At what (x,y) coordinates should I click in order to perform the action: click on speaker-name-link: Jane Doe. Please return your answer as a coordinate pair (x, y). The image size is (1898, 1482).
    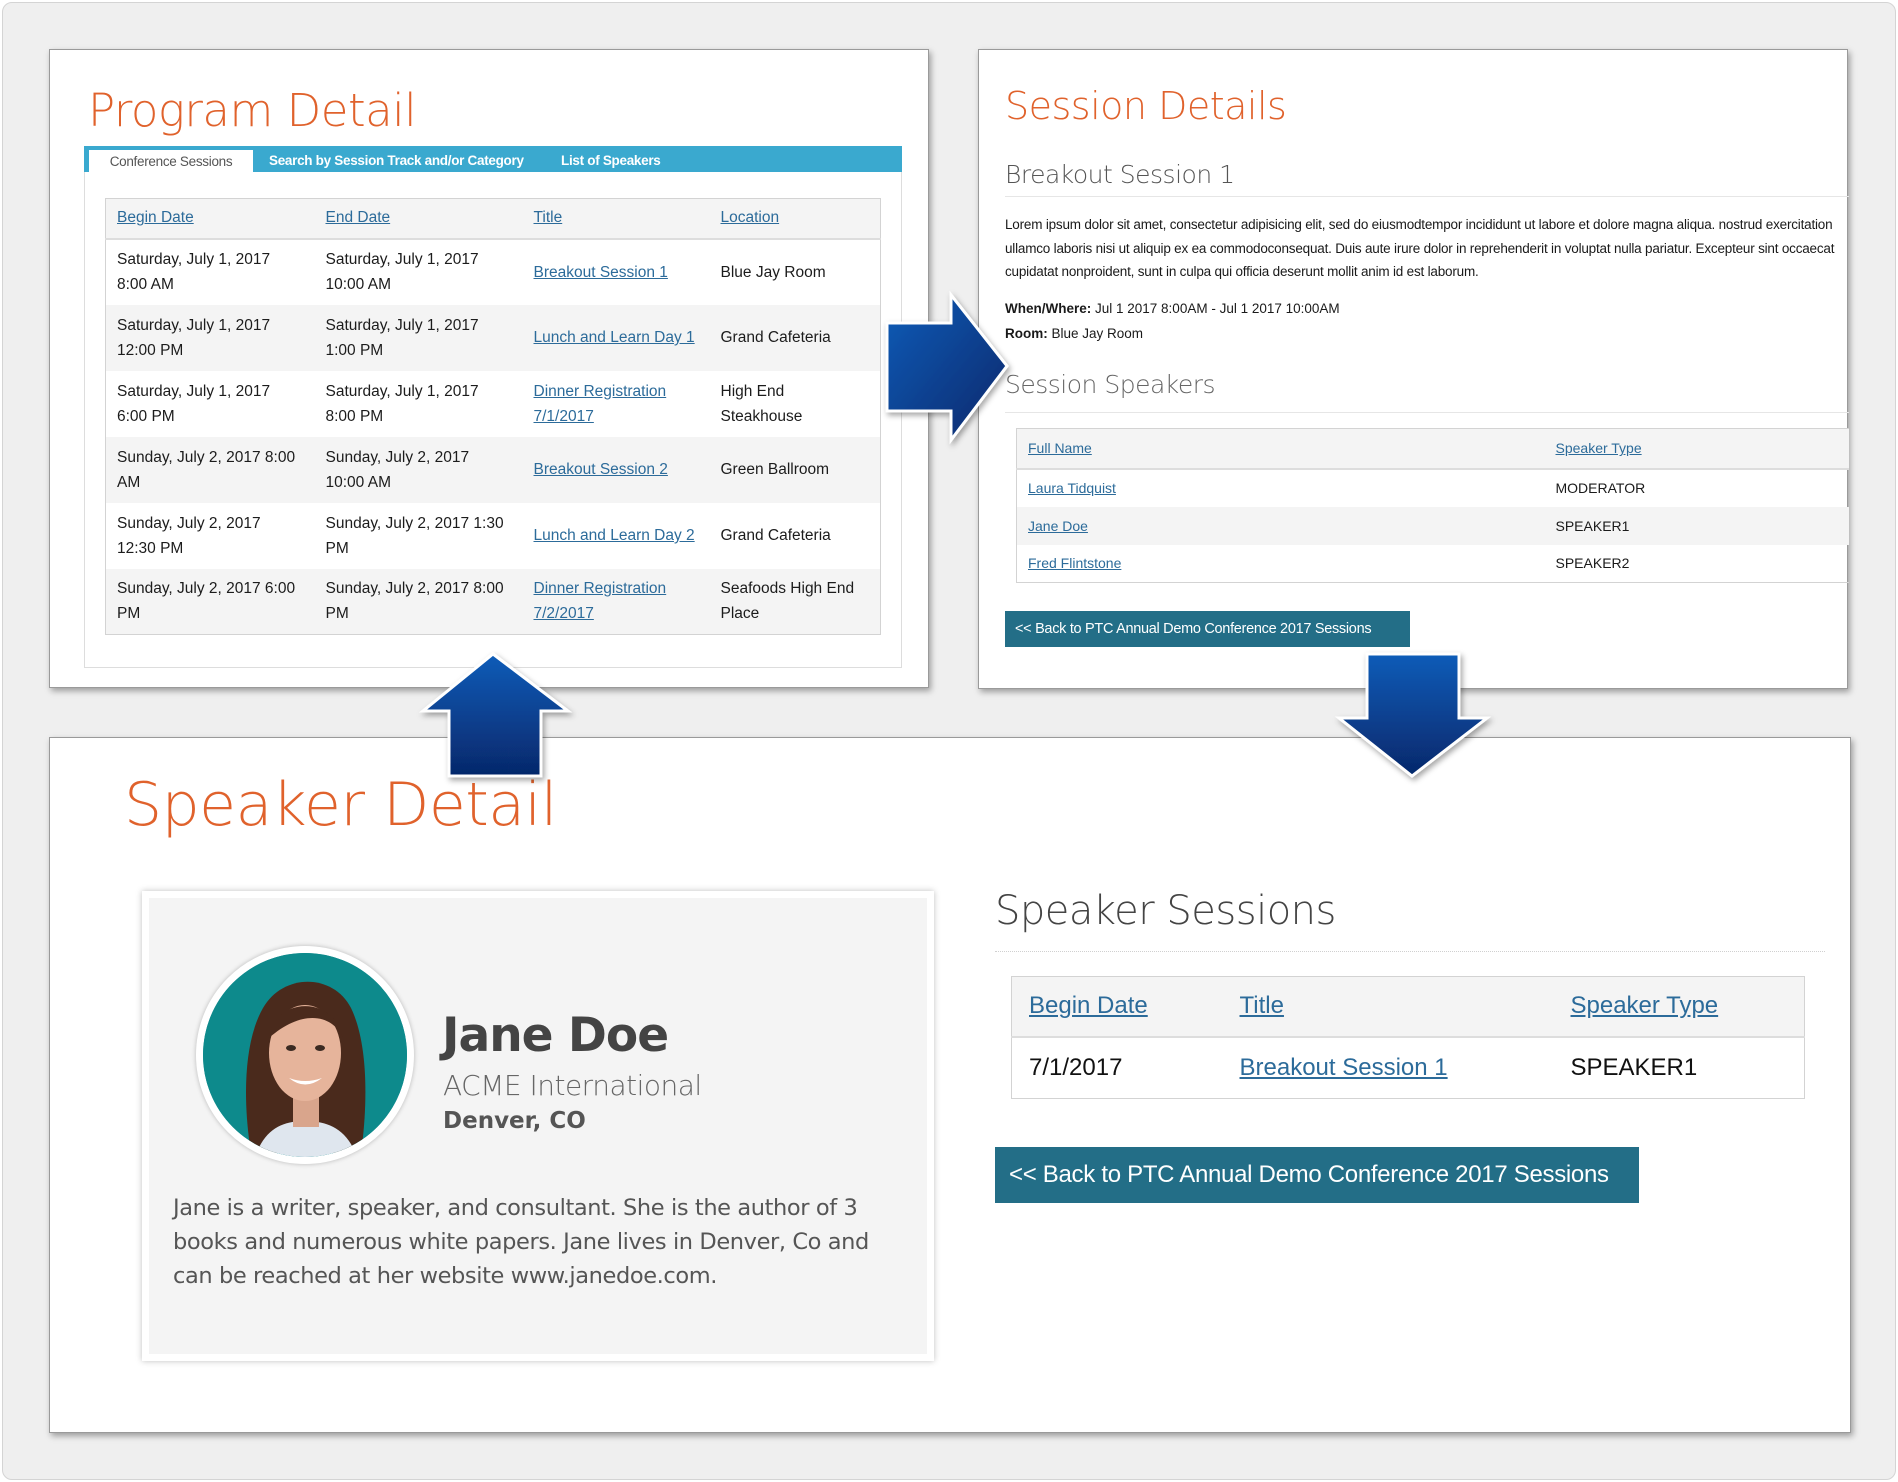
    Looking at the image, I should click on (1058, 526).